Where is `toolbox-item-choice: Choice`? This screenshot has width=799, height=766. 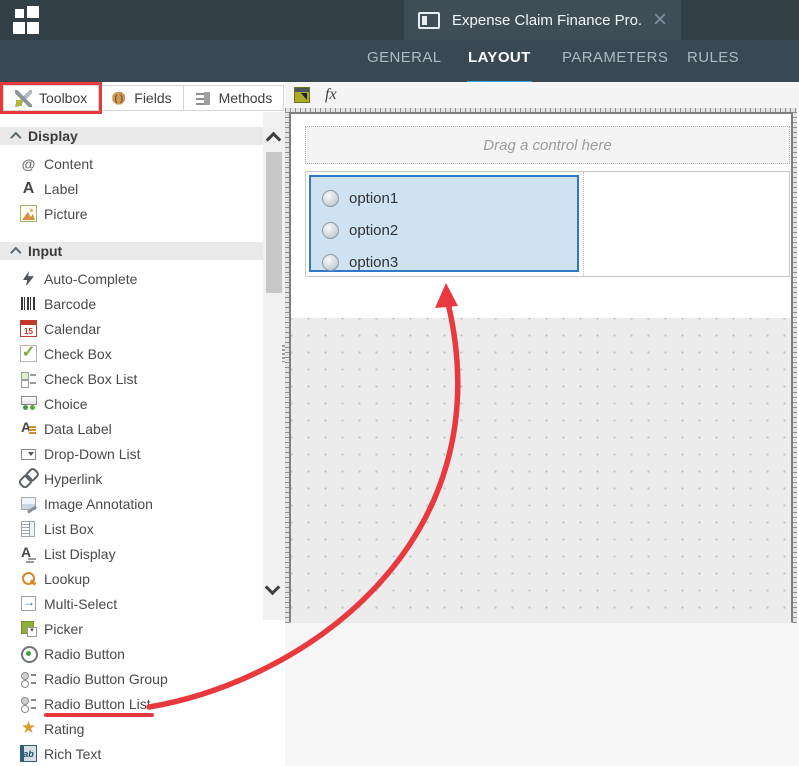 toolbox-item-choice: Choice is located at coordinates (131, 403).